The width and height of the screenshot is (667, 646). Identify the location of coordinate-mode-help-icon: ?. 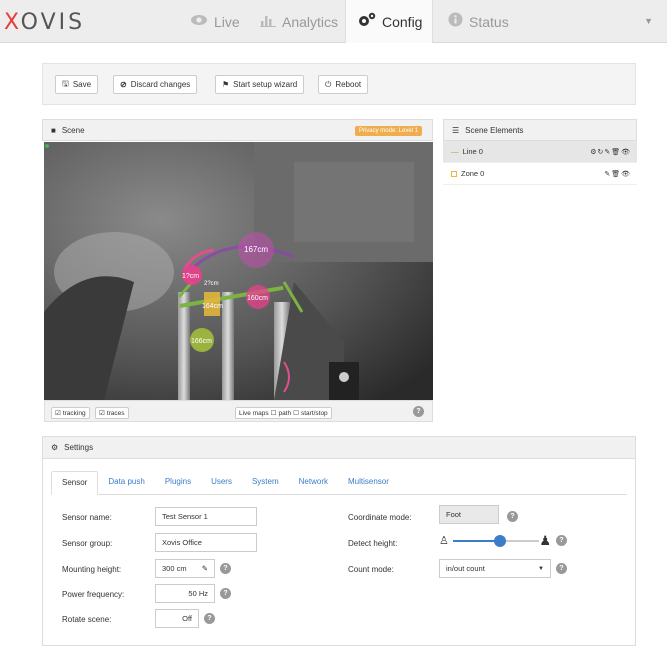
(512, 516).